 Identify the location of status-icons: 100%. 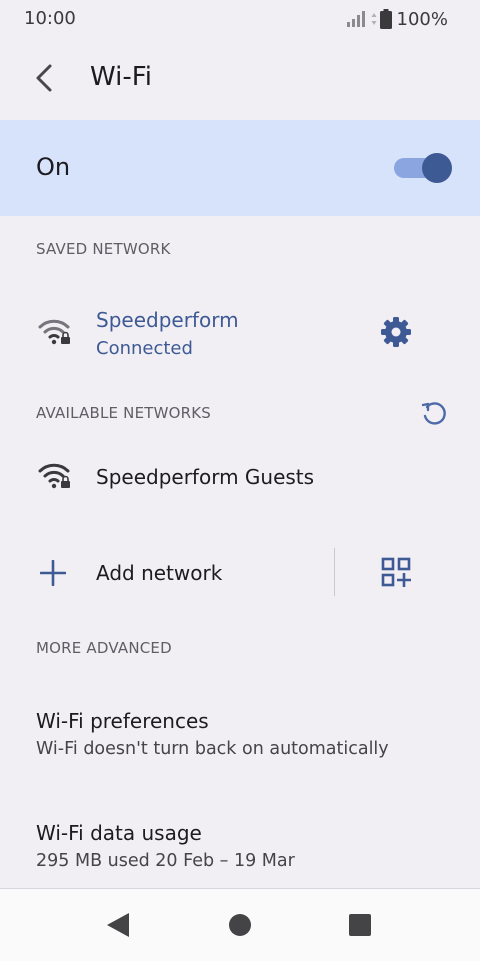
(397, 19).